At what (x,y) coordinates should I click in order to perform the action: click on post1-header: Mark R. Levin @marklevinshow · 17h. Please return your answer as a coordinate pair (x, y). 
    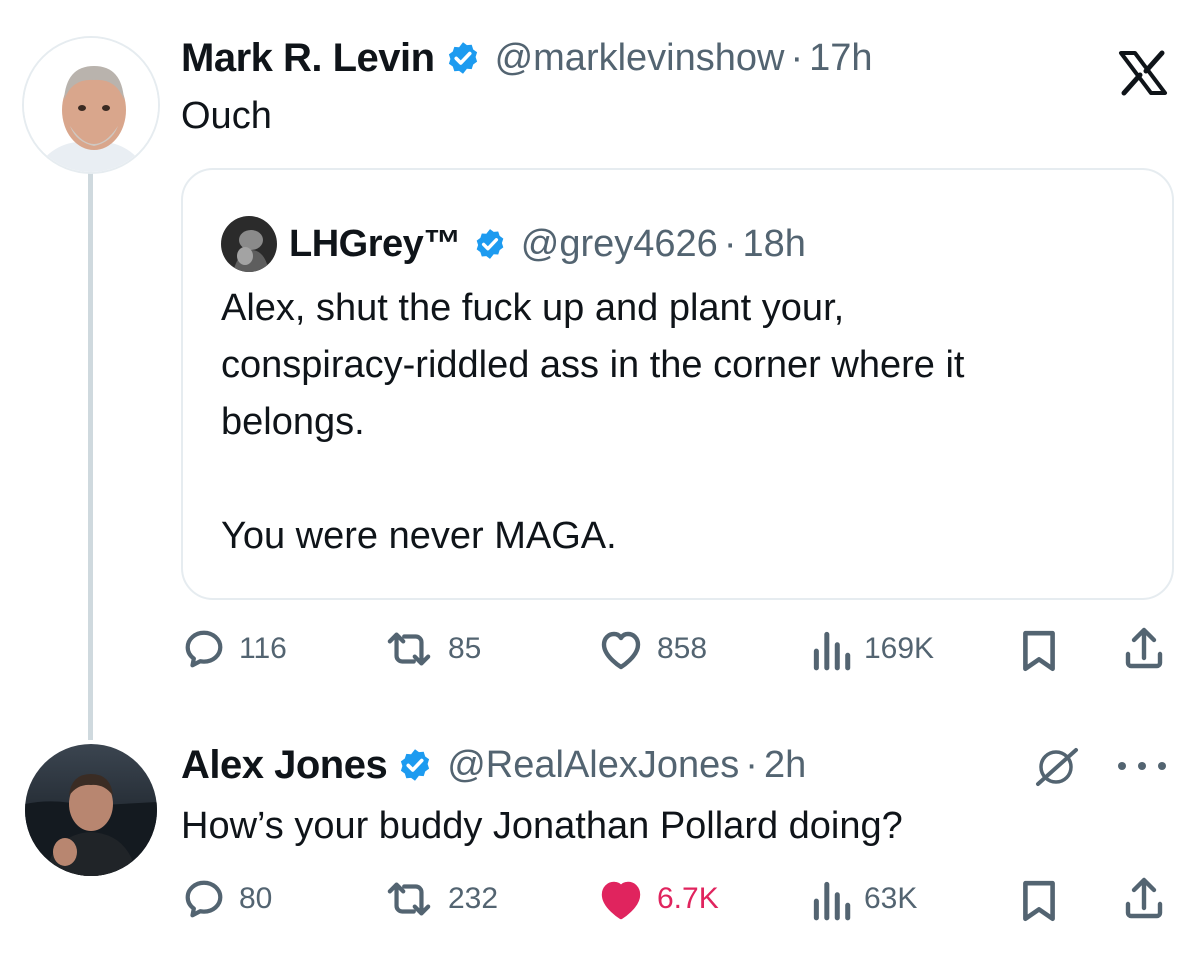
    Looking at the image, I should click on (527, 58).